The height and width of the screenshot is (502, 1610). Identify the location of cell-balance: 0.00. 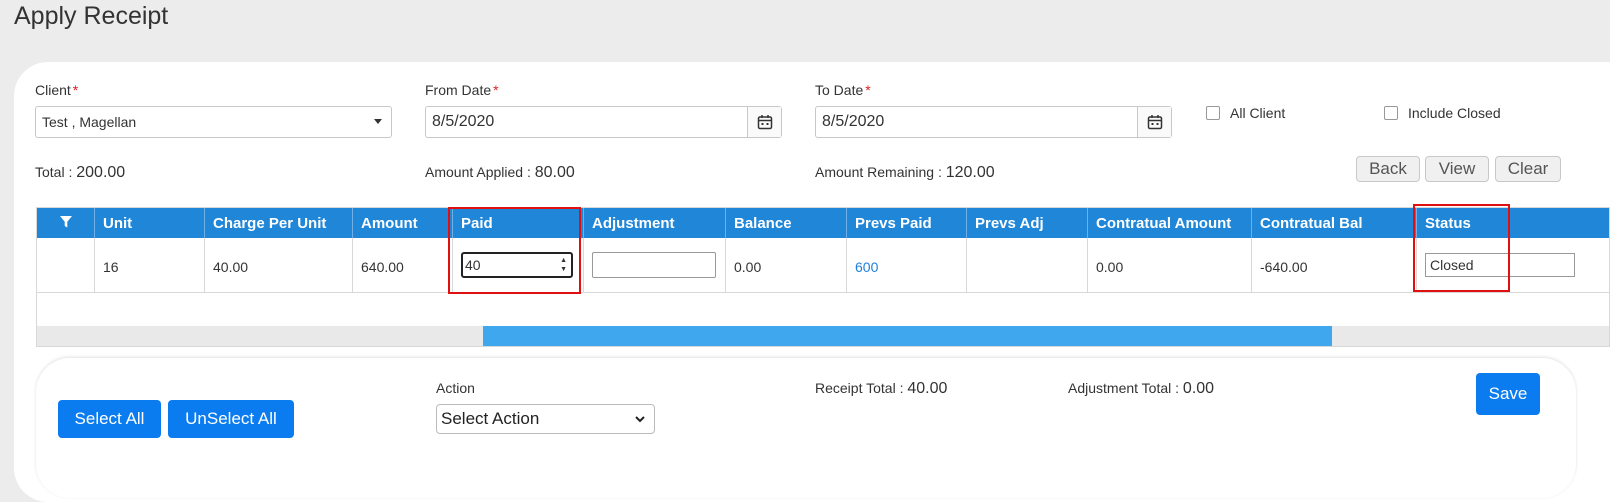
(786, 265).